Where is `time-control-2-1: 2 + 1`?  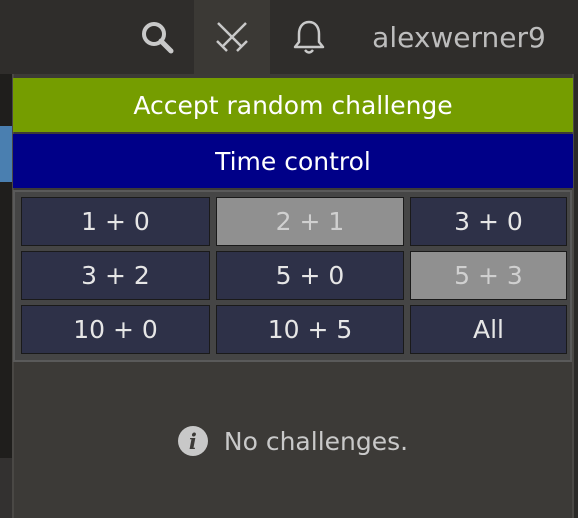 time-control-2-1: 2 + 1 is located at coordinates (310, 221).